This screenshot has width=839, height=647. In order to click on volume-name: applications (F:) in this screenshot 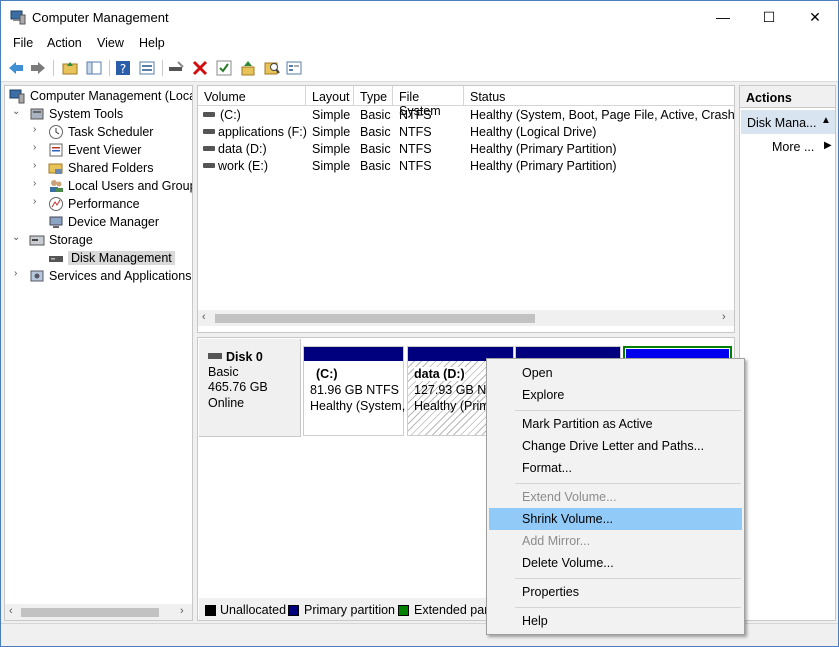, I will do `click(262, 132)`.